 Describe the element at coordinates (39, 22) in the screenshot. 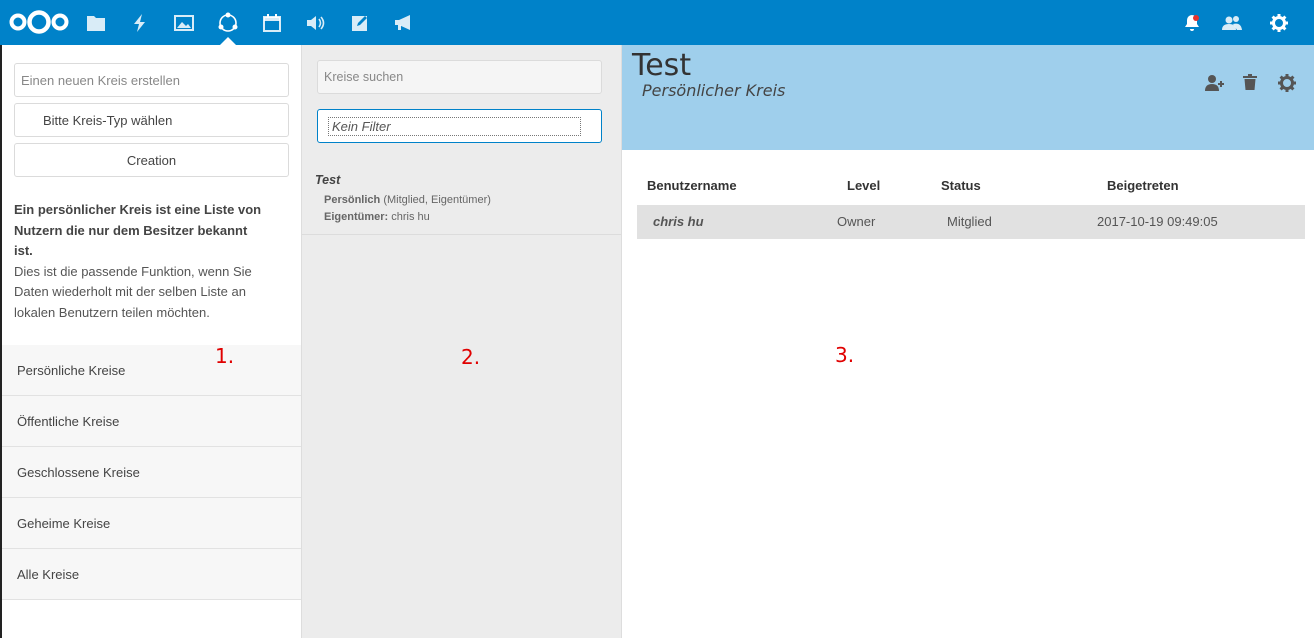

I see `nextcloud-logo` at that location.